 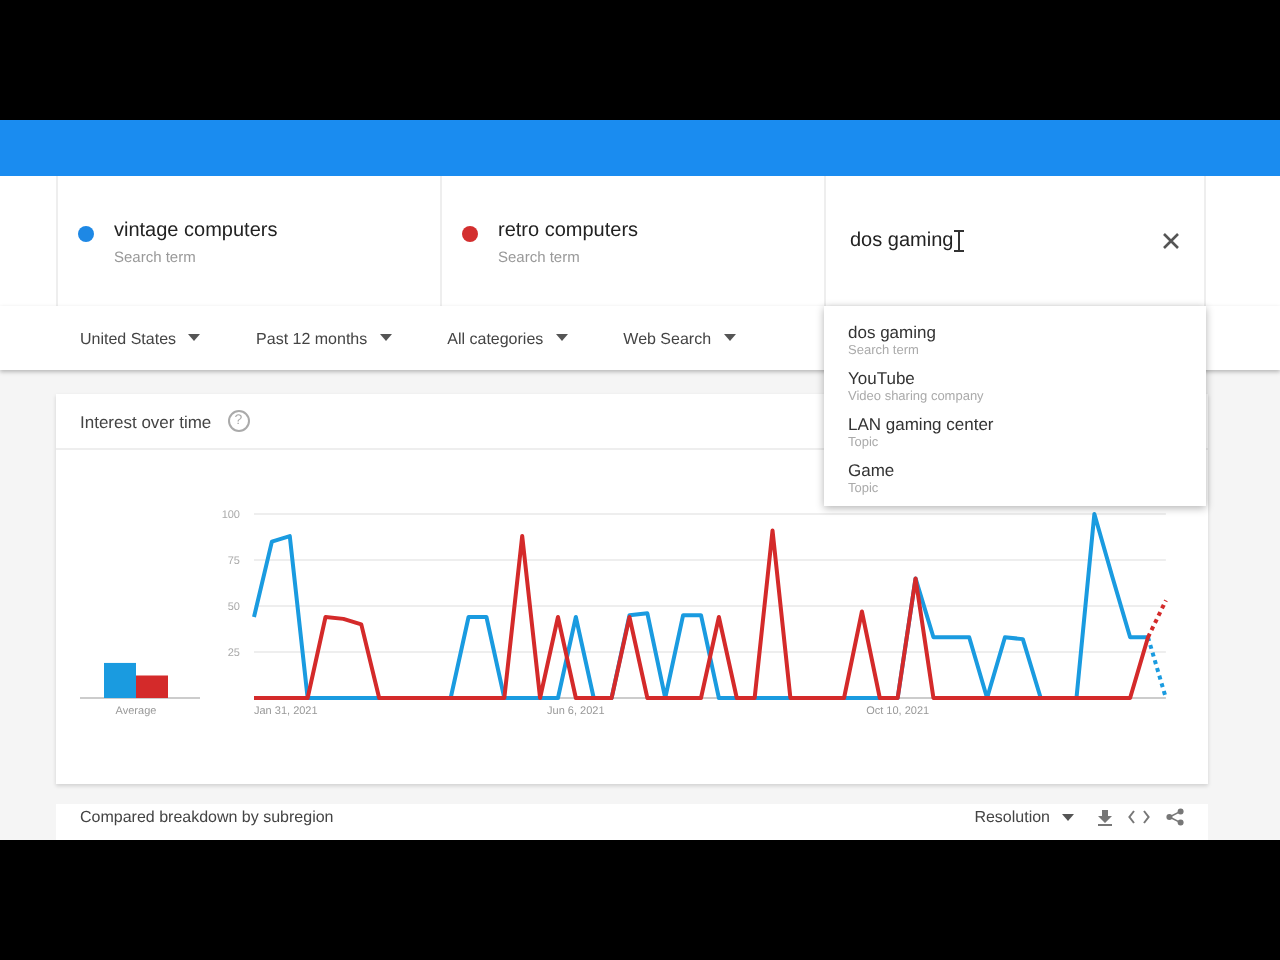 What do you see at coordinates (568, 231) in the screenshot?
I see `term-label: retro computers` at bounding box center [568, 231].